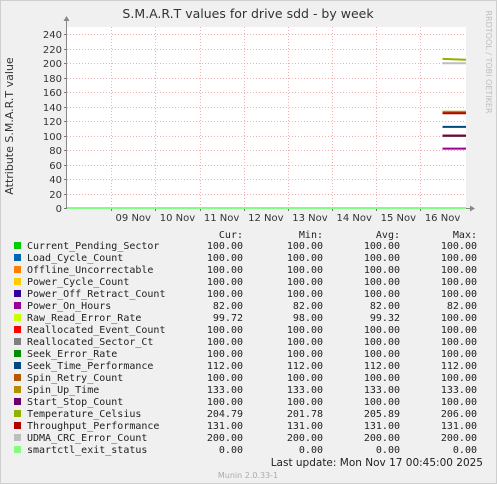 The height and width of the screenshot is (484, 497). Describe the element at coordinates (178, 218) in the screenshot. I see `x-tick-label: 10 Nov` at that location.